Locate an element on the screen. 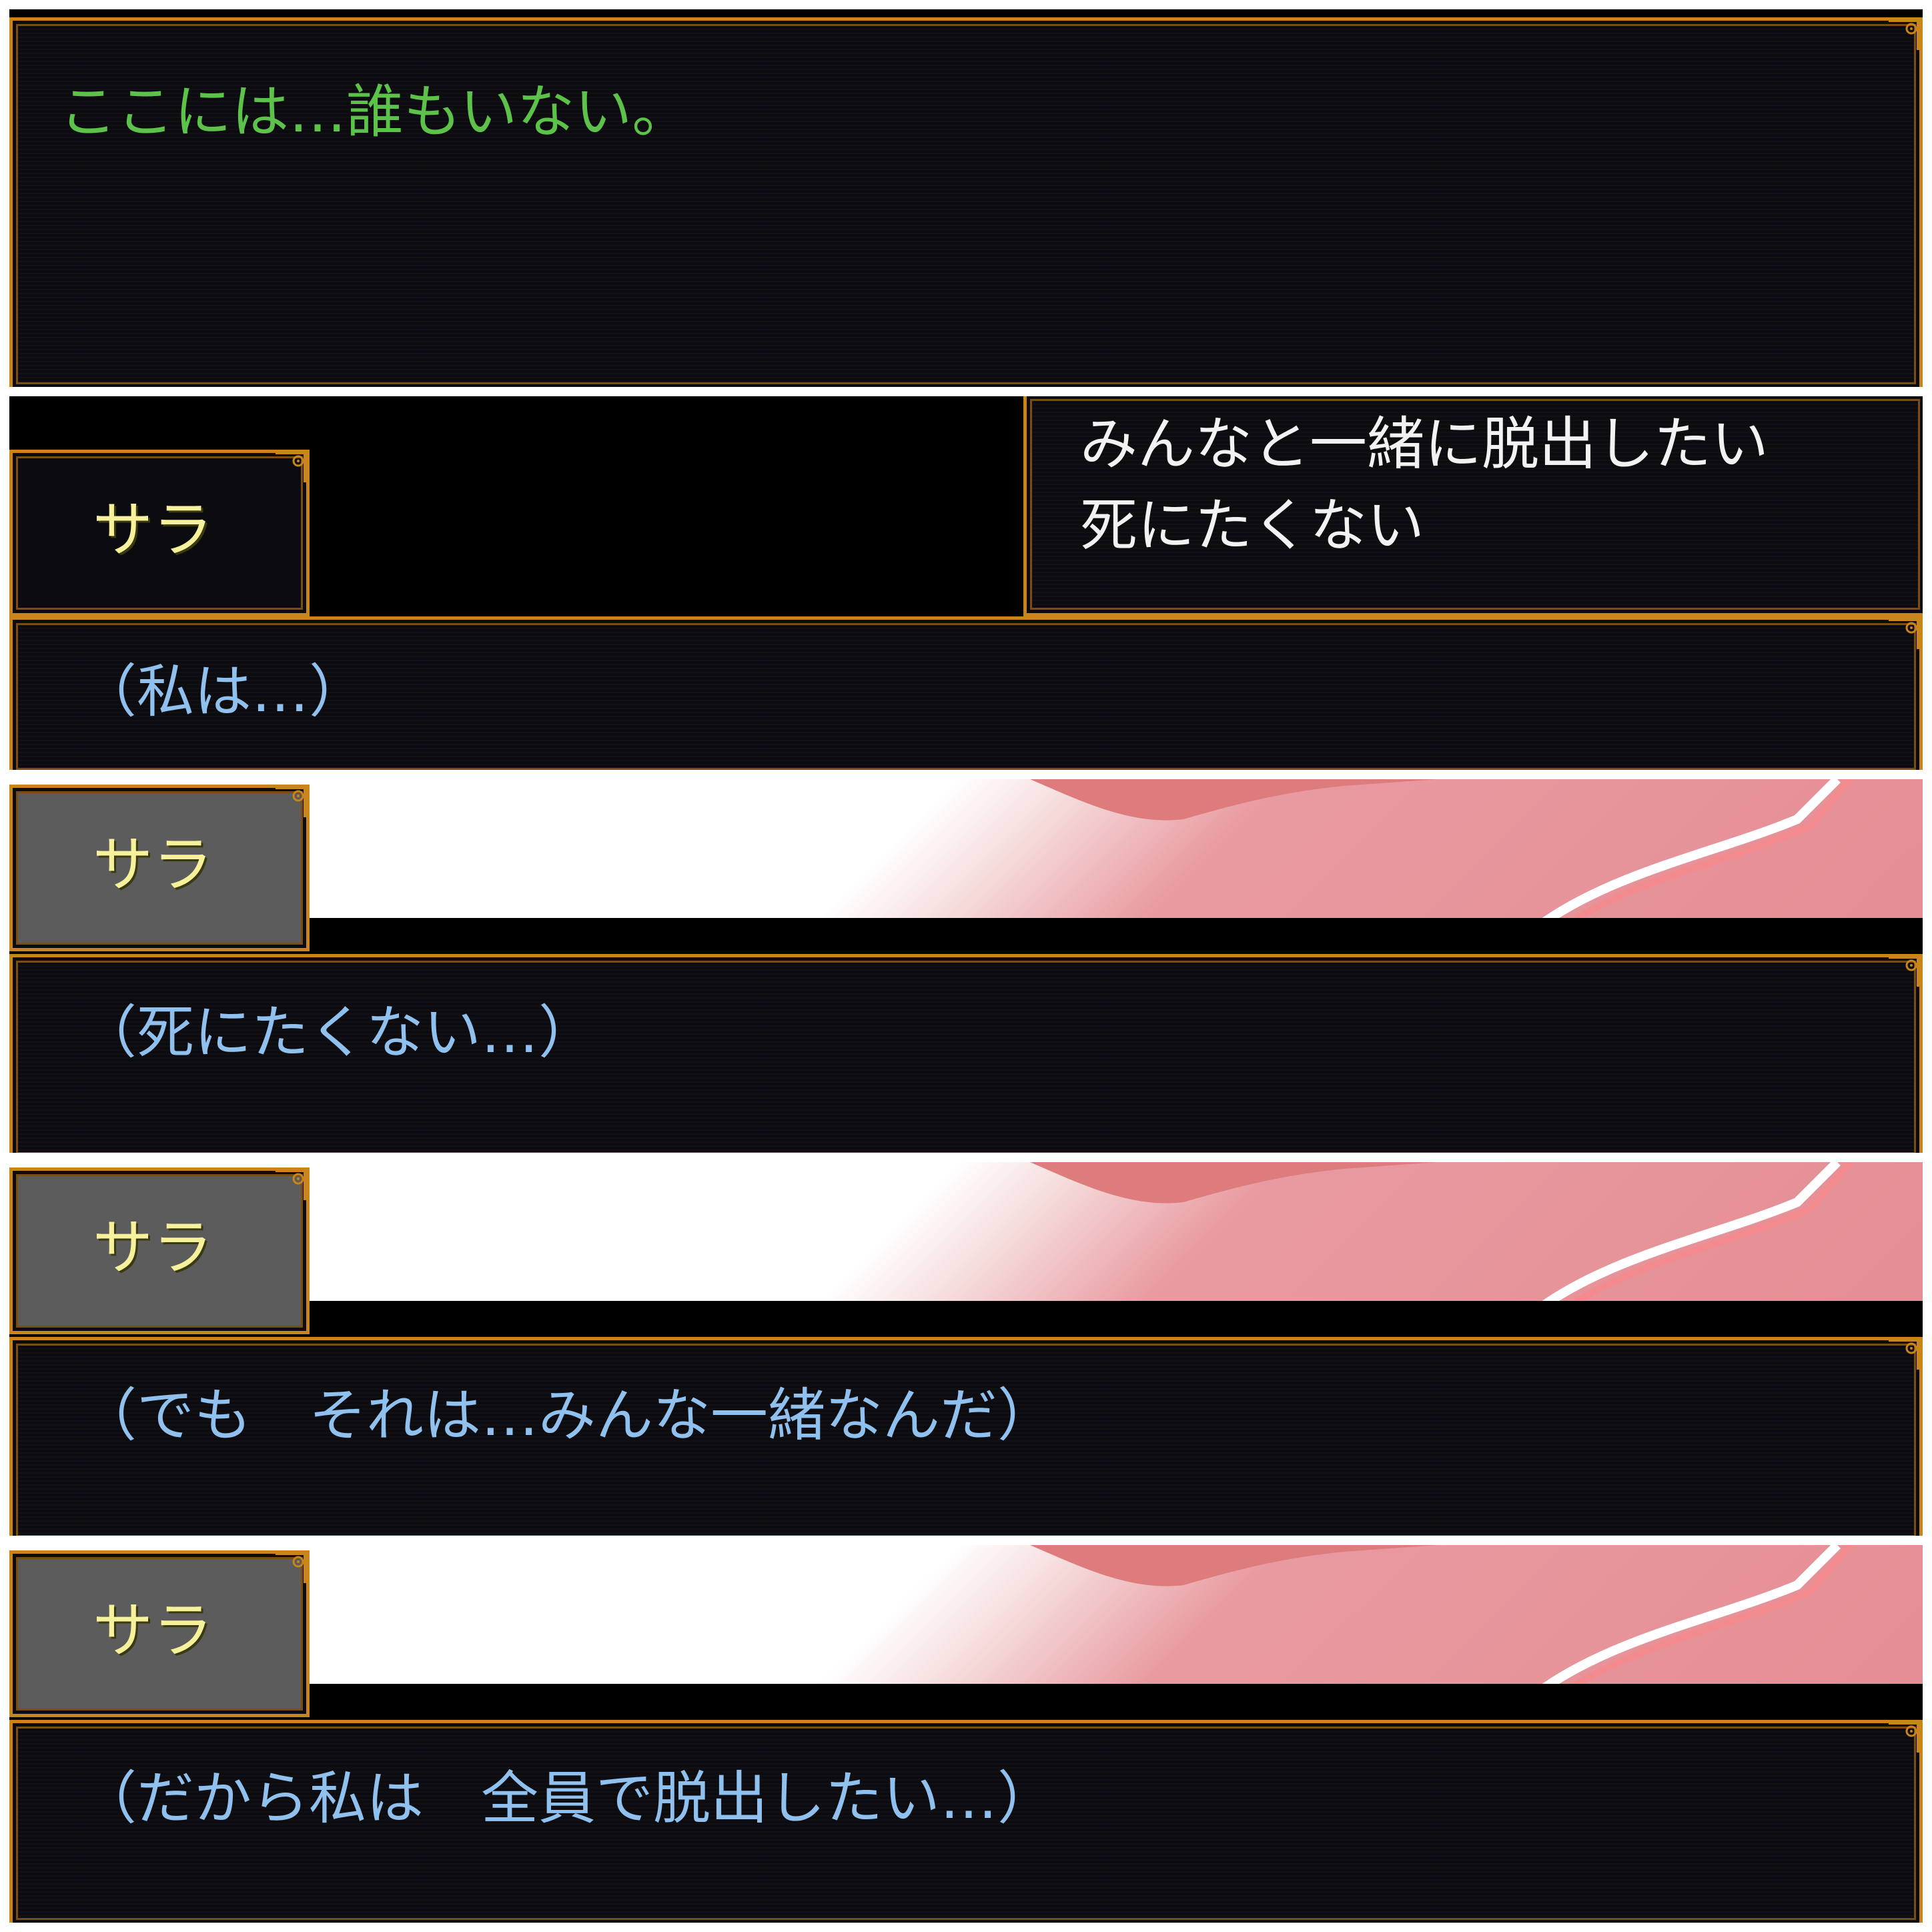  narration-text: ここには…誰もいない。 is located at coordinates (374, 112).